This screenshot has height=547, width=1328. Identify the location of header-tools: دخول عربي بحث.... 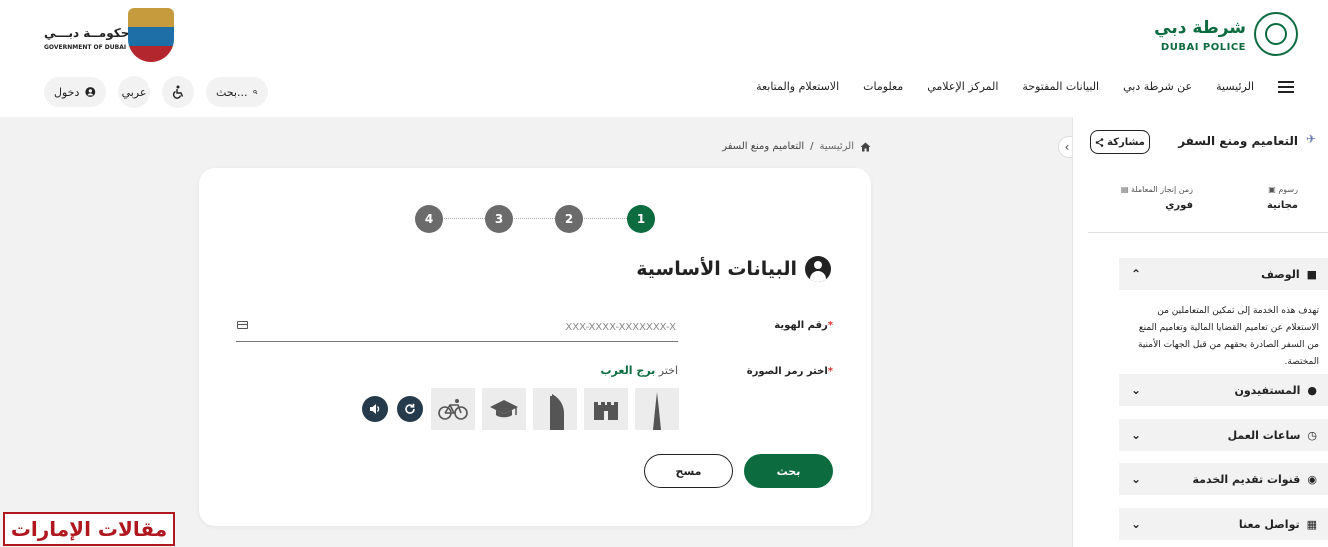
(156, 92).